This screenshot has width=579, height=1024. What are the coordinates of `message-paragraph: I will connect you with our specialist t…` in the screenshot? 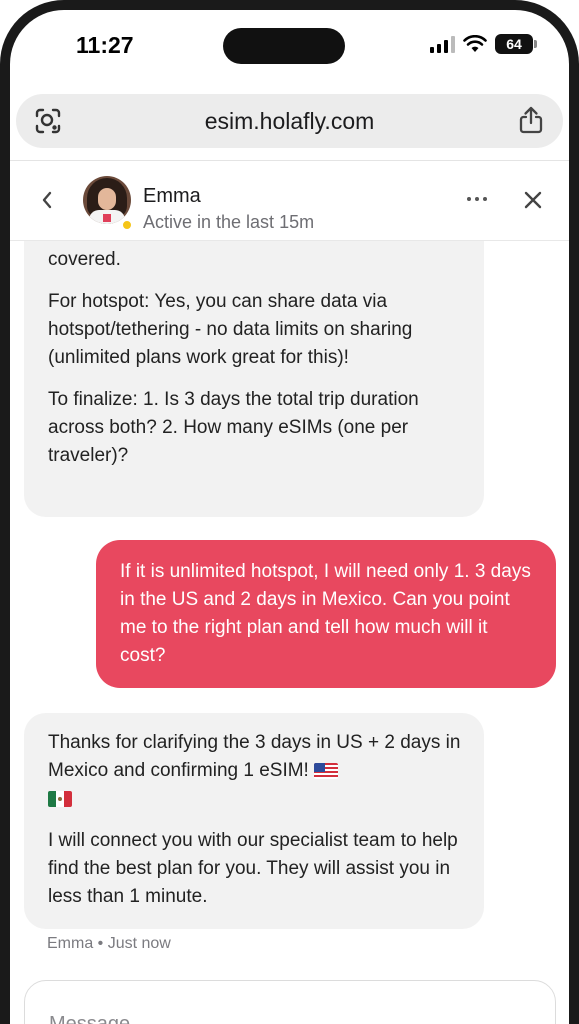 It's located at (253, 868).